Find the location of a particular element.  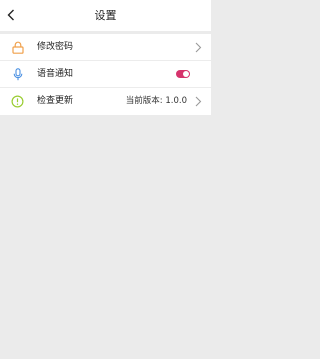

settings-item-label: 检查更新 is located at coordinates (55, 101).